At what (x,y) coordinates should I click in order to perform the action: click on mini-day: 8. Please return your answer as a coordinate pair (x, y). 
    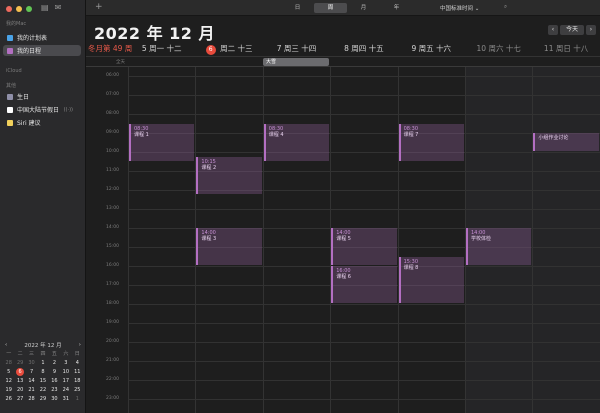
    Looking at the image, I should click on (42, 372).